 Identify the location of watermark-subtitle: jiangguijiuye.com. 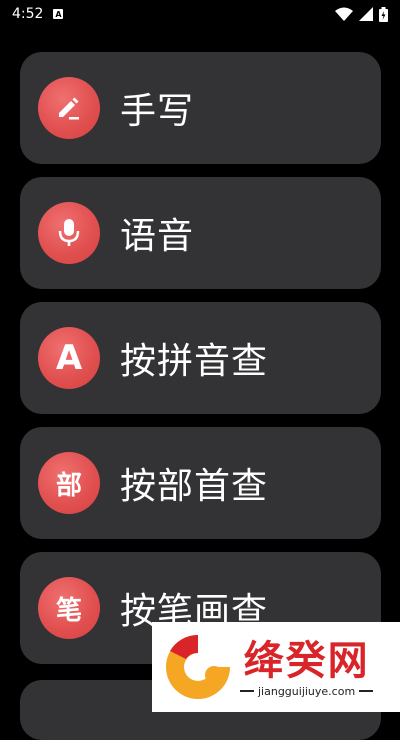
(307, 691).